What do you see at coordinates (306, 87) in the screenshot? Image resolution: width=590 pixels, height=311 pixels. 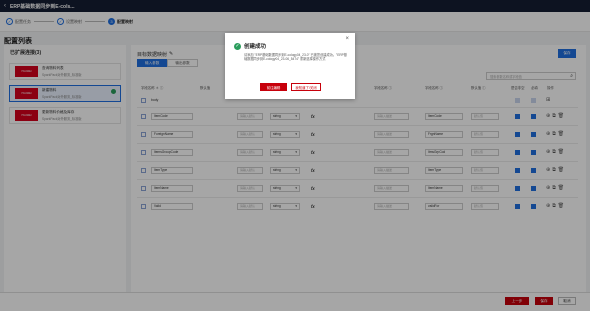 I see `acknowledge-button: 我知道了/关闭` at bounding box center [306, 87].